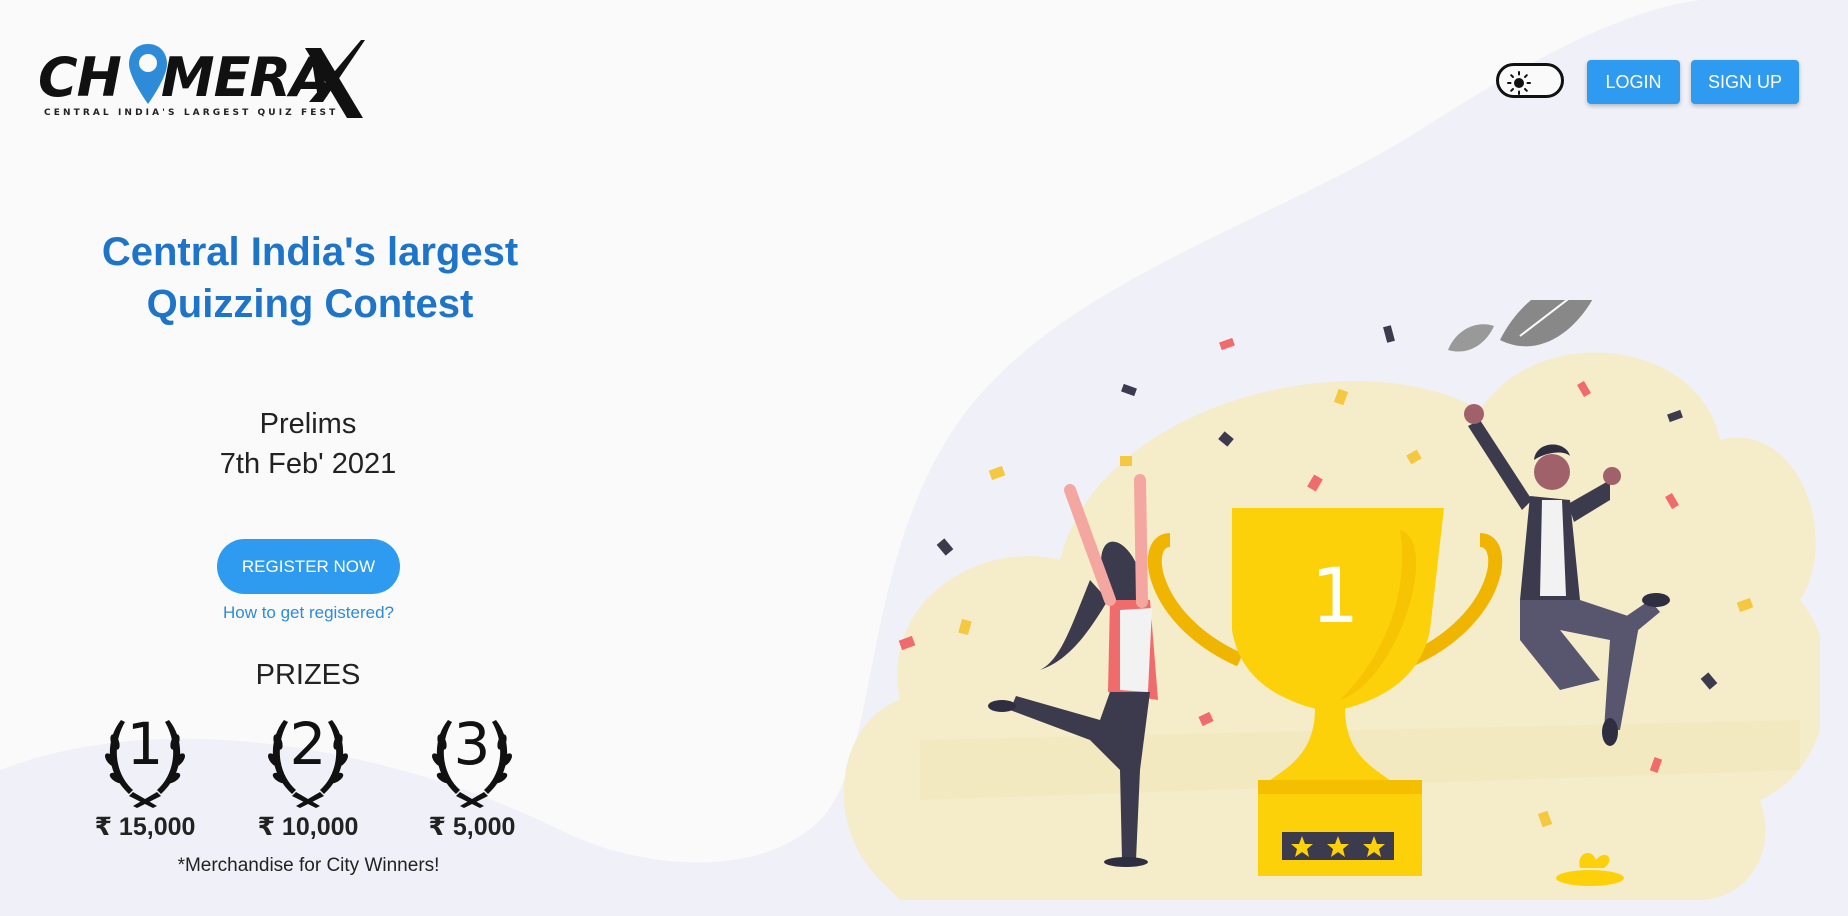 The image size is (1848, 916). What do you see at coordinates (308, 744) in the screenshot?
I see `prize-rank: 2` at bounding box center [308, 744].